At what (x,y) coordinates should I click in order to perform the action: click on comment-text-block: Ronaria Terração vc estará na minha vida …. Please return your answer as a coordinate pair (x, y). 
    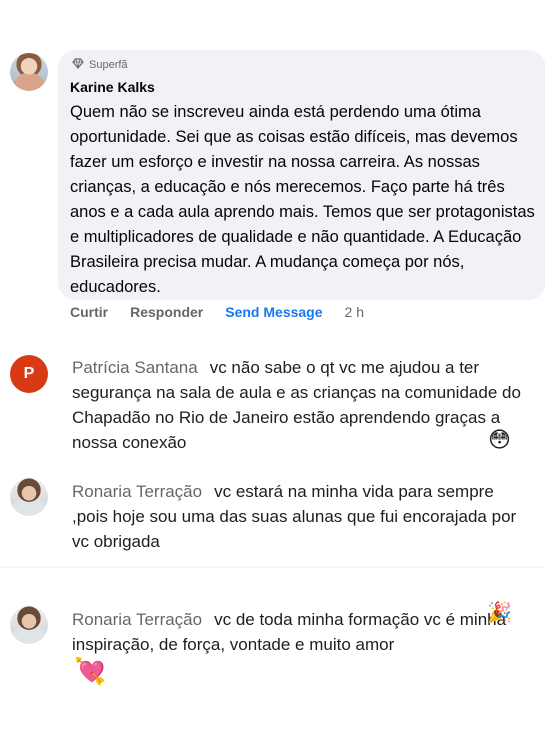
    Looking at the image, I should click on (302, 516).